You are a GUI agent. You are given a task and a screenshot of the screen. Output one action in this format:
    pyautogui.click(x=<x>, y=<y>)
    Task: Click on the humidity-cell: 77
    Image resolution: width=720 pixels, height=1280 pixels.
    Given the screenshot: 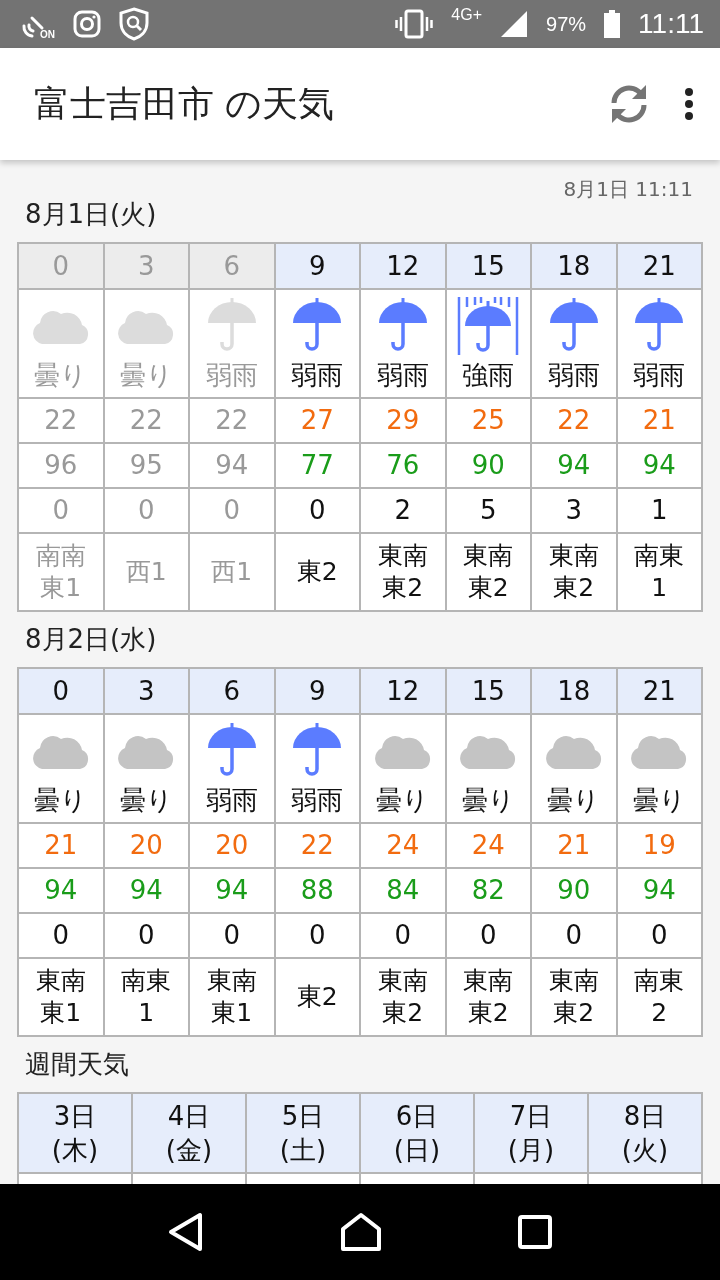 What is the action you would take?
    pyautogui.click(x=317, y=465)
    